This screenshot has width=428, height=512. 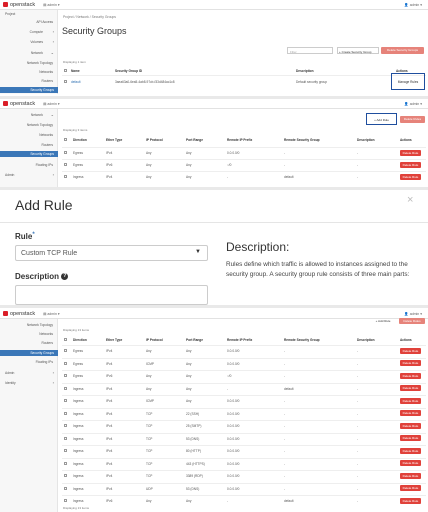 What do you see at coordinates (10, 383) in the screenshot?
I see `sidebar-item-identity: Identity` at bounding box center [10, 383].